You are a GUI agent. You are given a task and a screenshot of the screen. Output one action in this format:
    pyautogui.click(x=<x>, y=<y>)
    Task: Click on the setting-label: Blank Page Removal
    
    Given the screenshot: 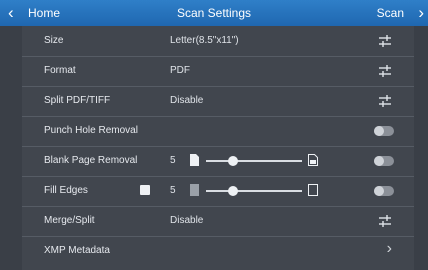 What is the action you would take?
    pyautogui.click(x=91, y=160)
    